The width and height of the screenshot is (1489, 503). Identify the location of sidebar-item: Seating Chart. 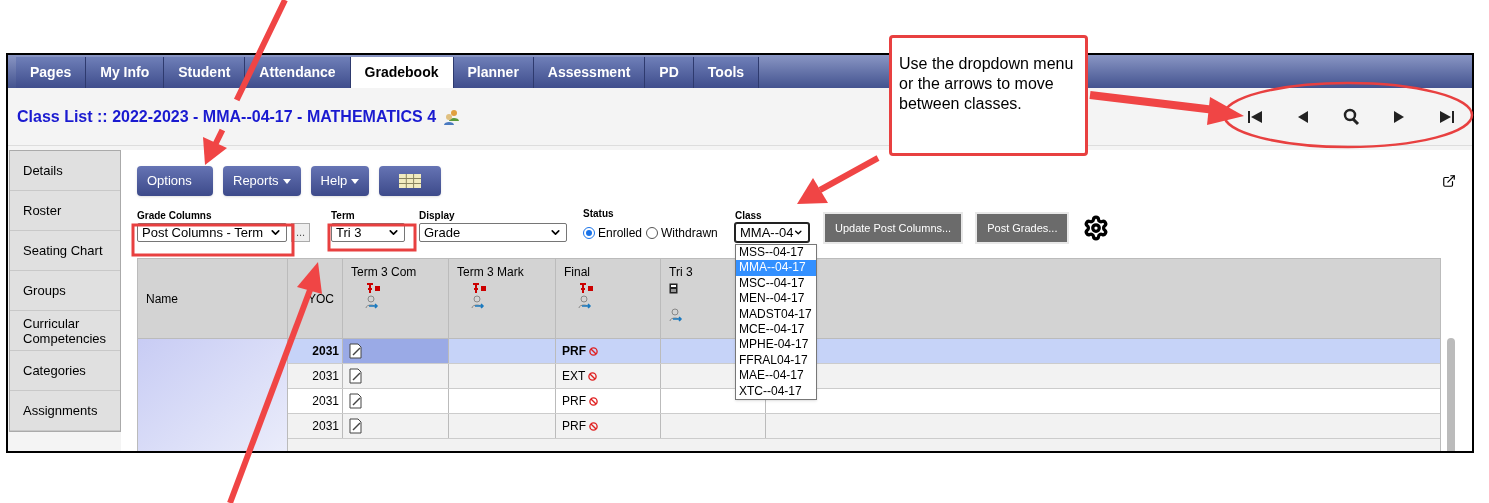
(65, 251).